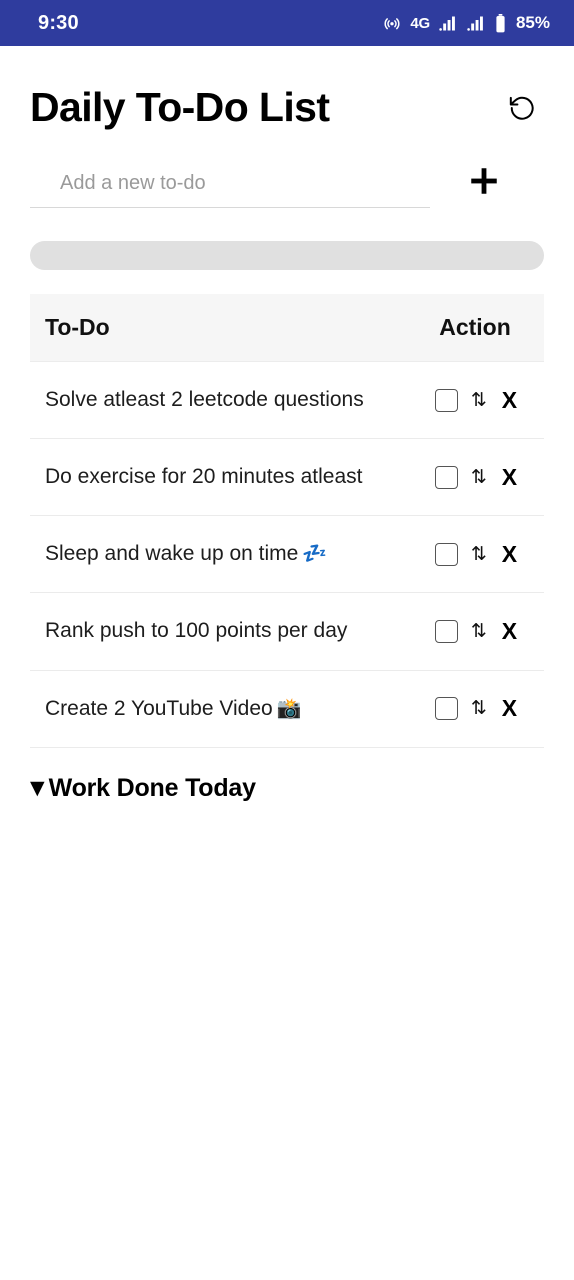  I want to click on todo-task-text: Do exercise for 20 minutes atleast, so click(204, 477).